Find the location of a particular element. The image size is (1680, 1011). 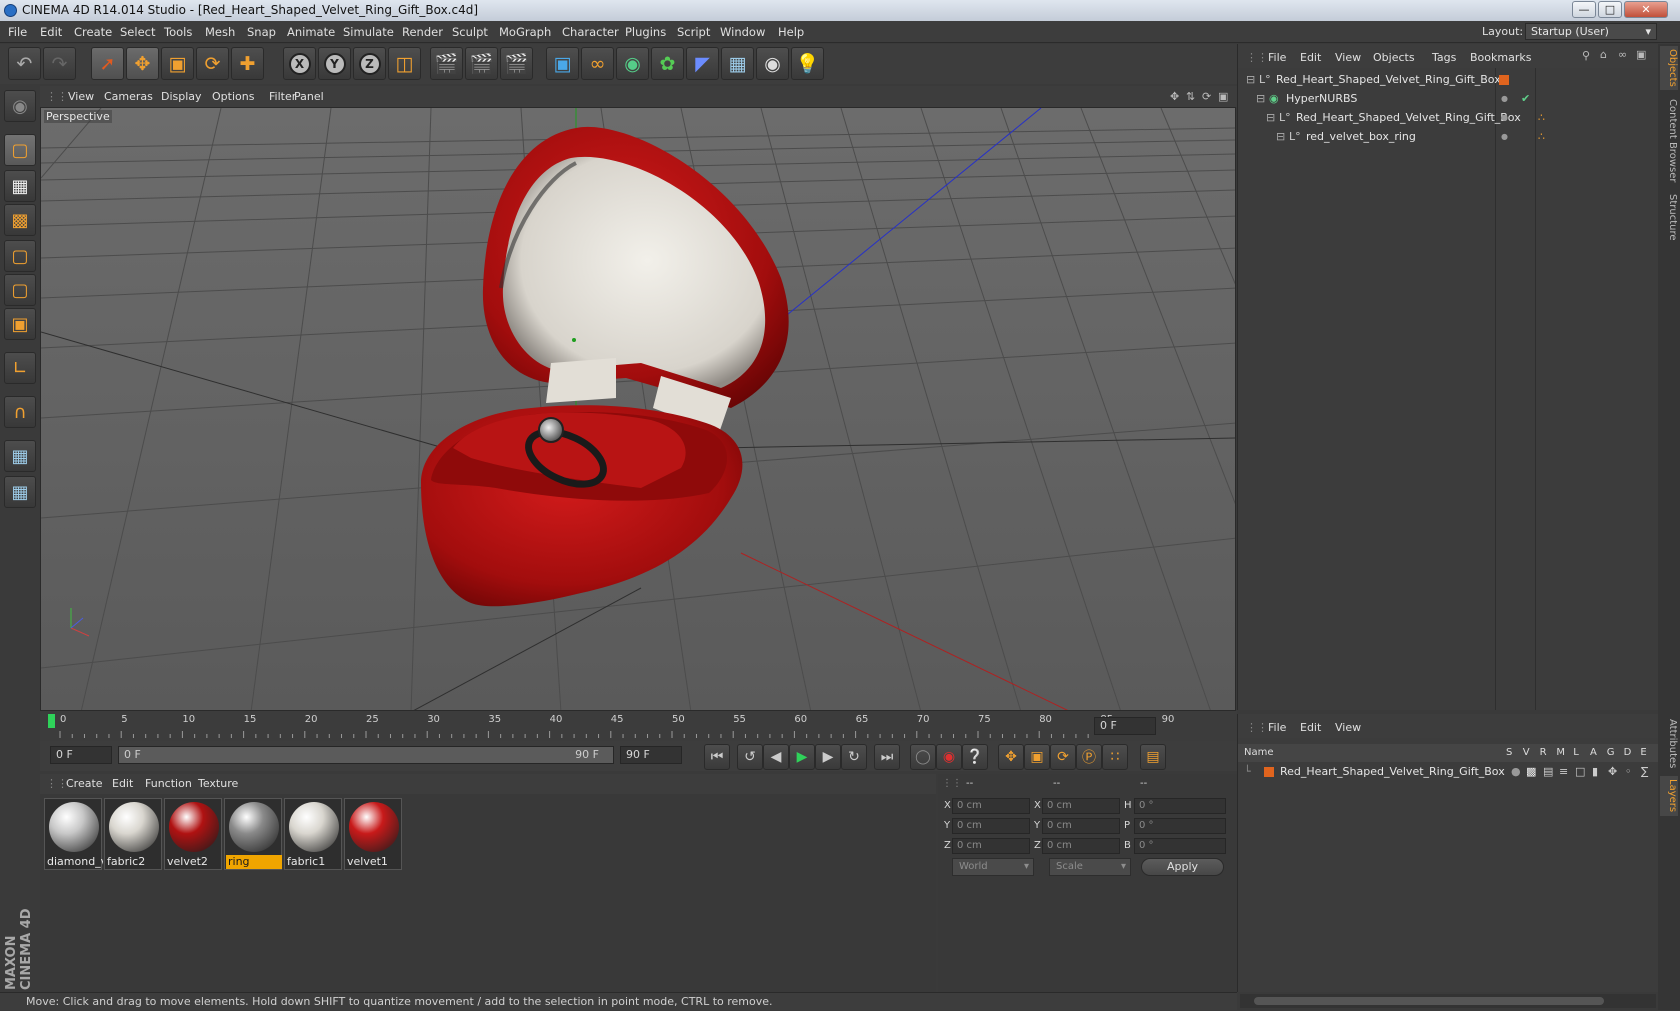

menu-animate: Animate is located at coordinates (311, 32).